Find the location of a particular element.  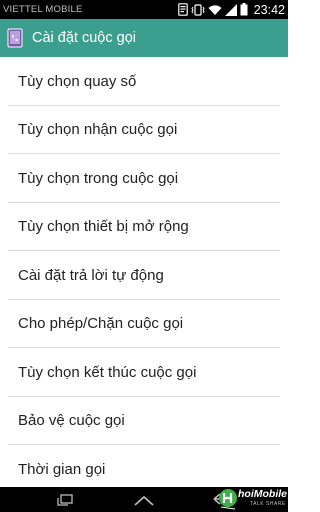

recent-apps-icon is located at coordinates (65, 500).